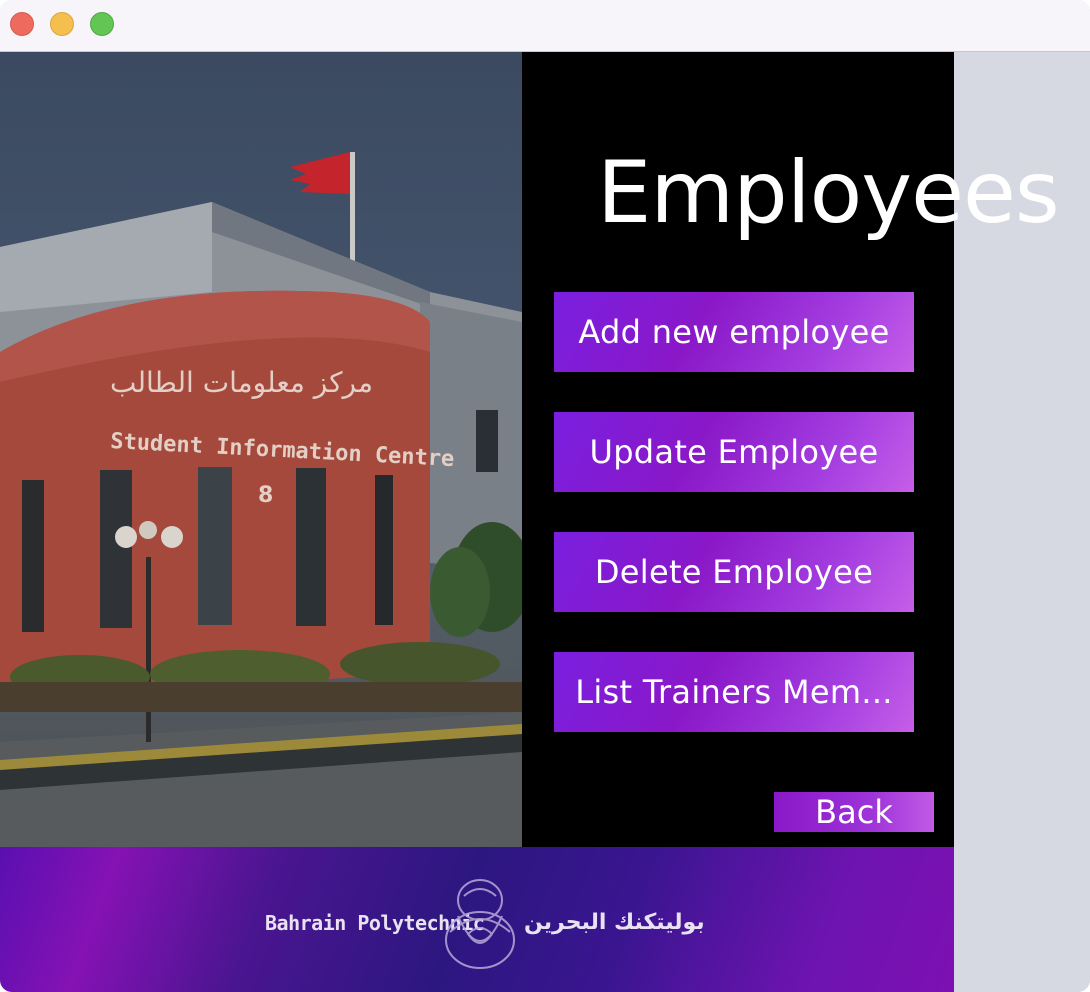 This screenshot has height=992, width=1090. I want to click on building-number: 8, so click(265, 495).